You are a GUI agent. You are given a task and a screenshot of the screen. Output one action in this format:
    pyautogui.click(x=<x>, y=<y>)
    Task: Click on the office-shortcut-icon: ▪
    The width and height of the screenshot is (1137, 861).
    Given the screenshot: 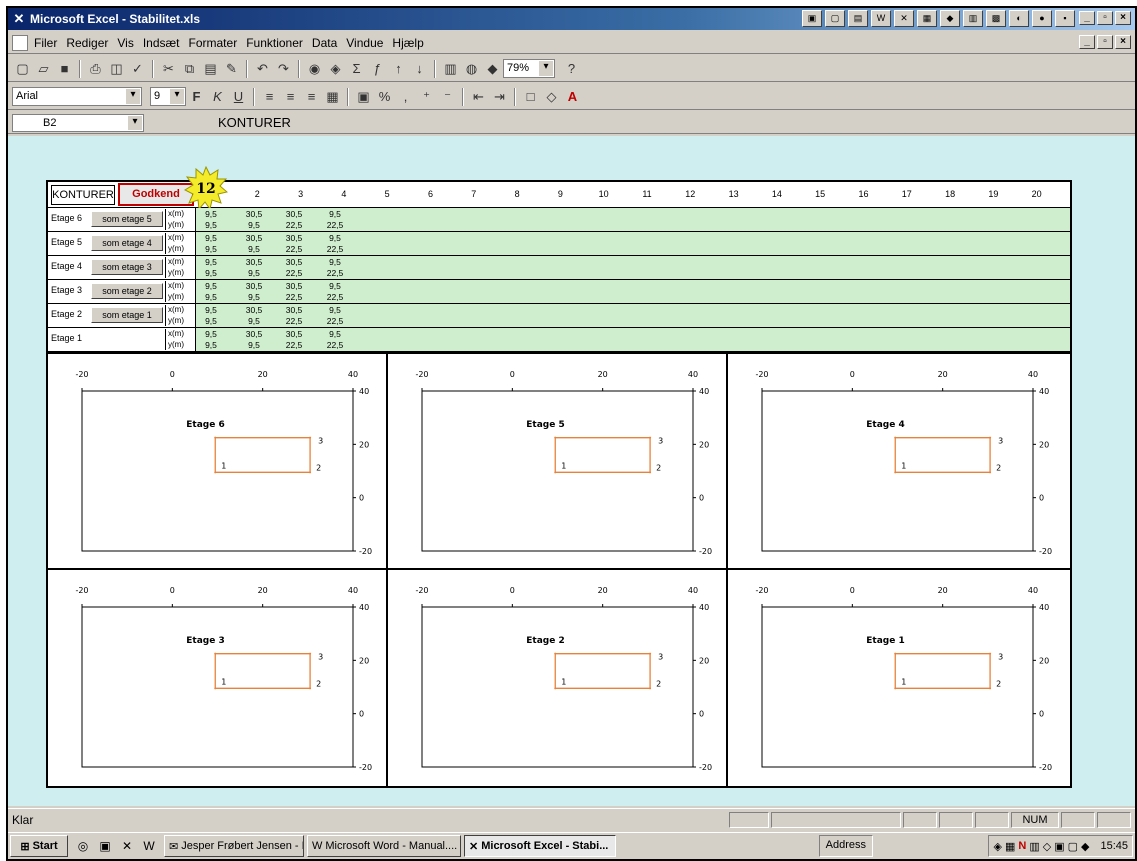 What is the action you would take?
    pyautogui.click(x=1065, y=18)
    